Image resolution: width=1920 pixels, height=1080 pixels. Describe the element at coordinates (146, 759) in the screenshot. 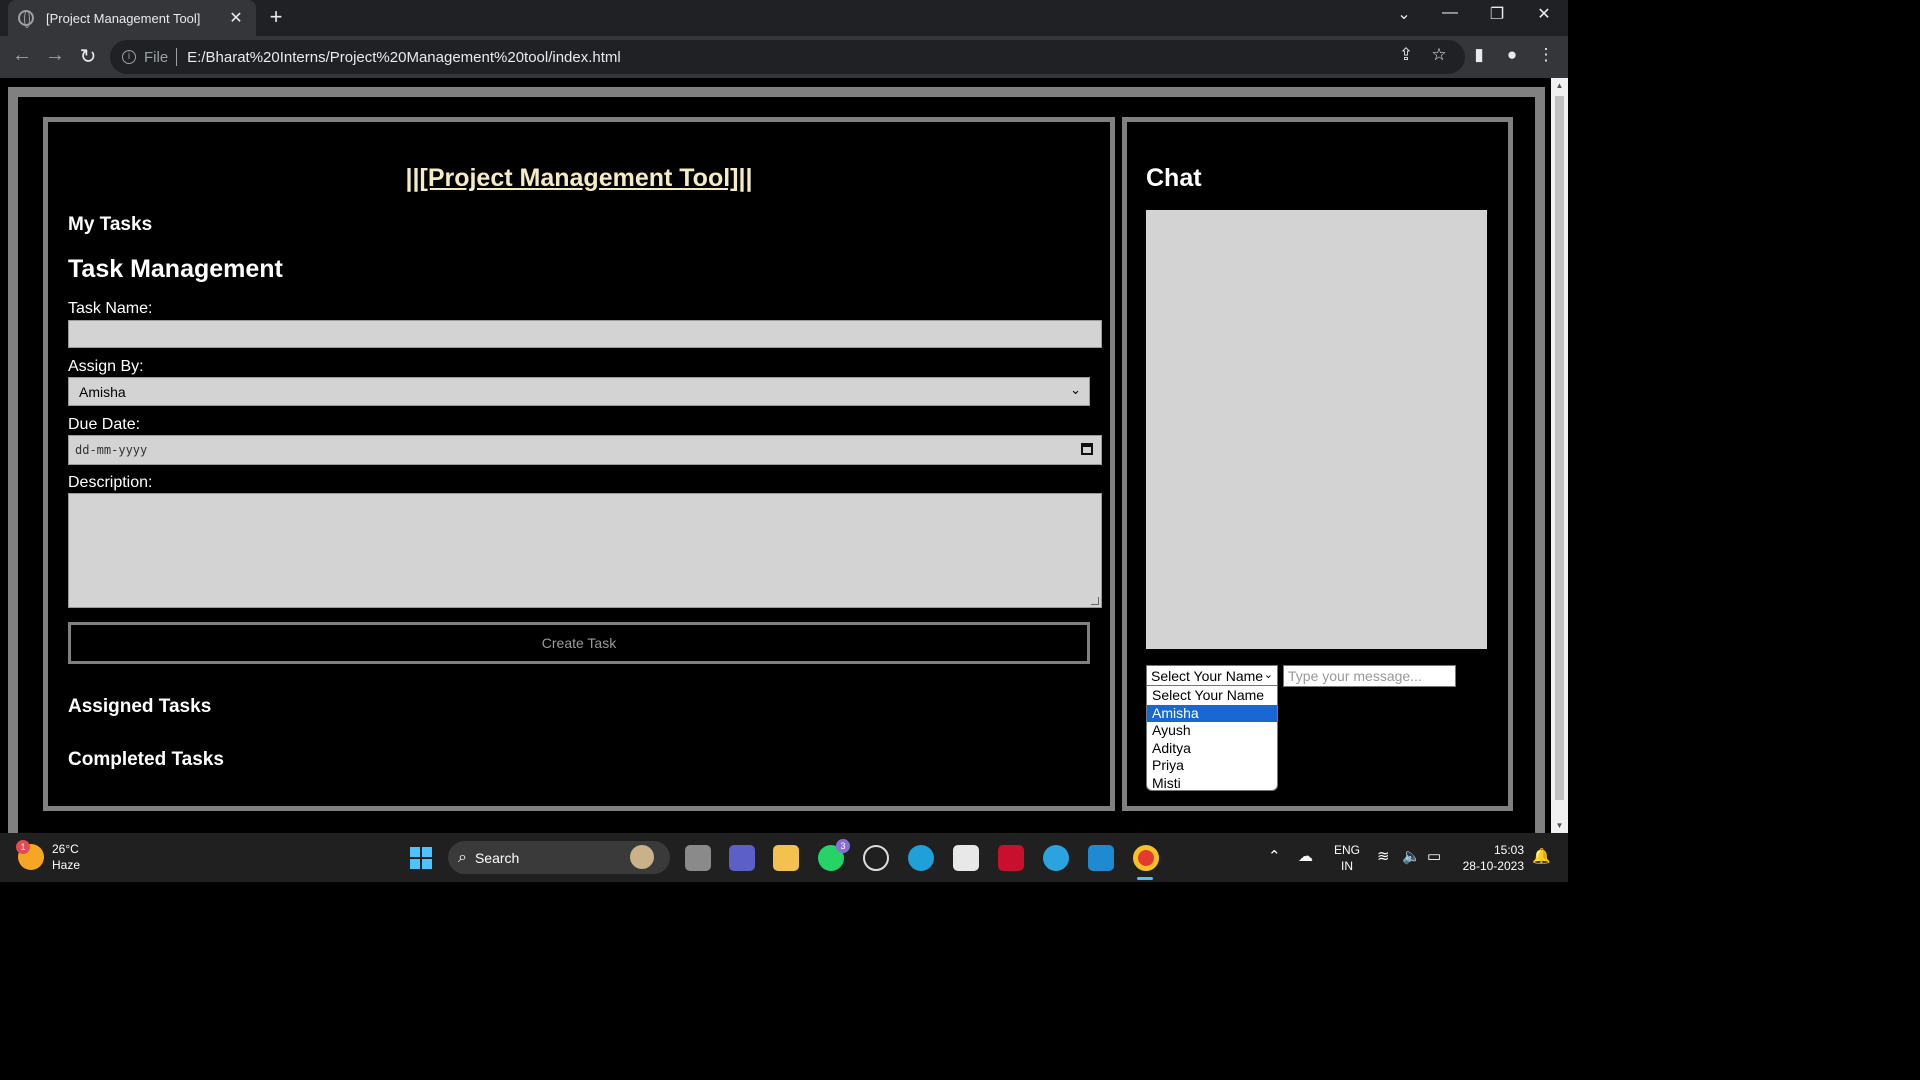

I see `completed-tasks-heading: Completed Tasks` at that location.